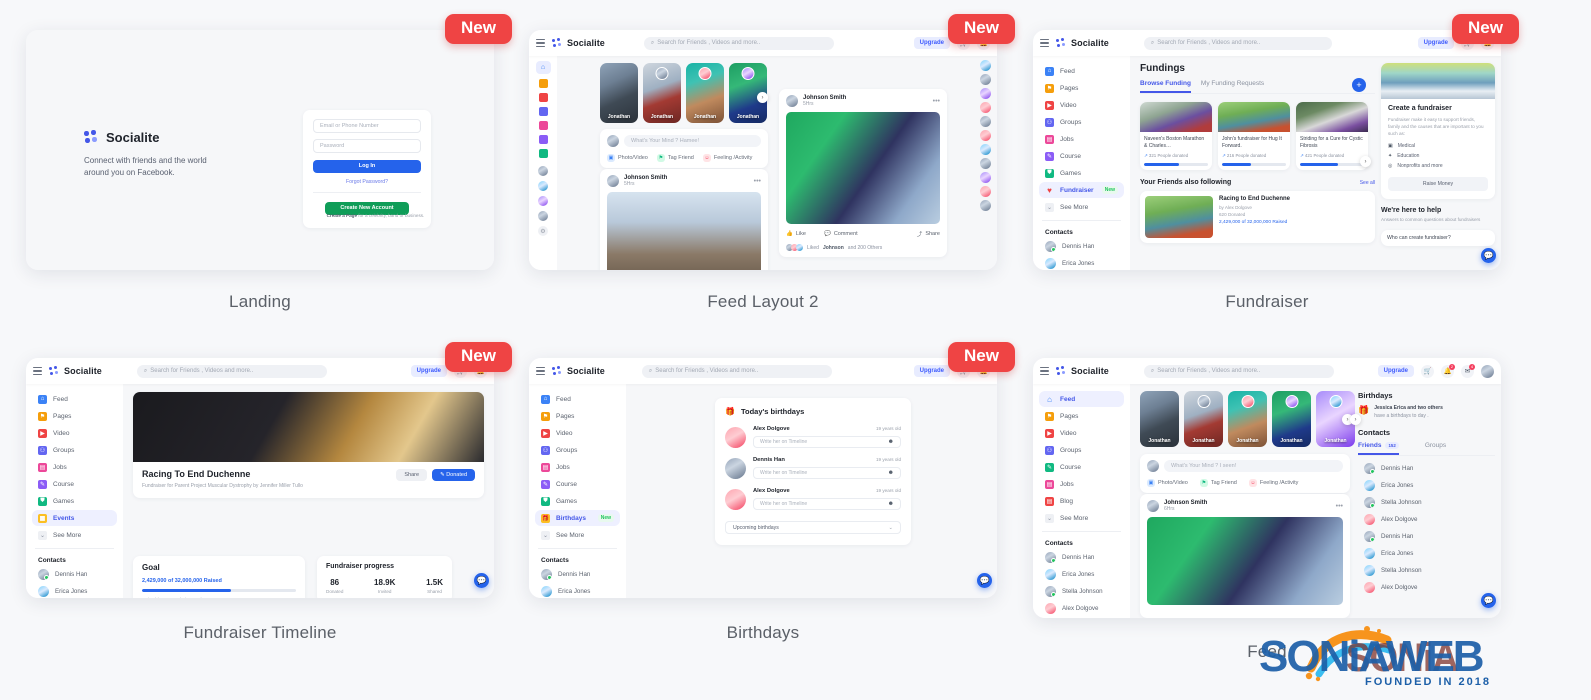 The width and height of the screenshot is (1591, 700). What do you see at coordinates (543, 153) in the screenshot?
I see `rail-games-icon` at bounding box center [543, 153].